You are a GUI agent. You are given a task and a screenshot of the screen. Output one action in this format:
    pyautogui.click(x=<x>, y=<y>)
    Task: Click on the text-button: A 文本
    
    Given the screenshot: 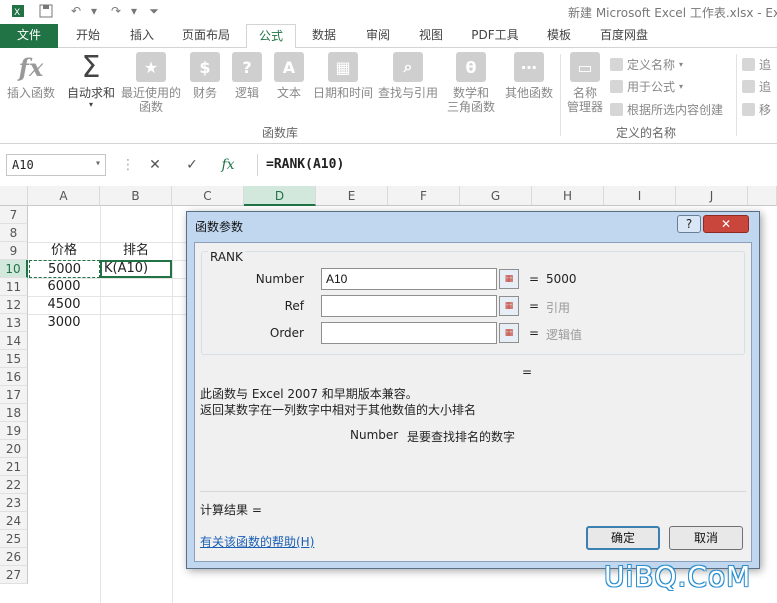 What is the action you would take?
    pyautogui.click(x=289, y=76)
    